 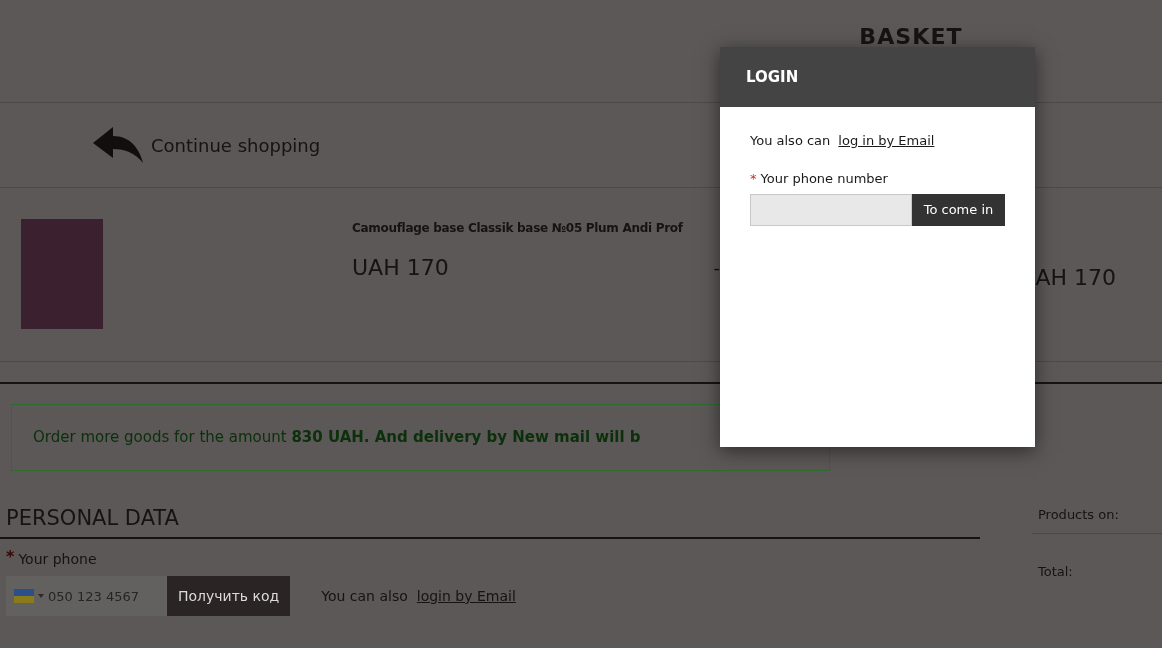 I want to click on back-arrow-icon, so click(x=118, y=145).